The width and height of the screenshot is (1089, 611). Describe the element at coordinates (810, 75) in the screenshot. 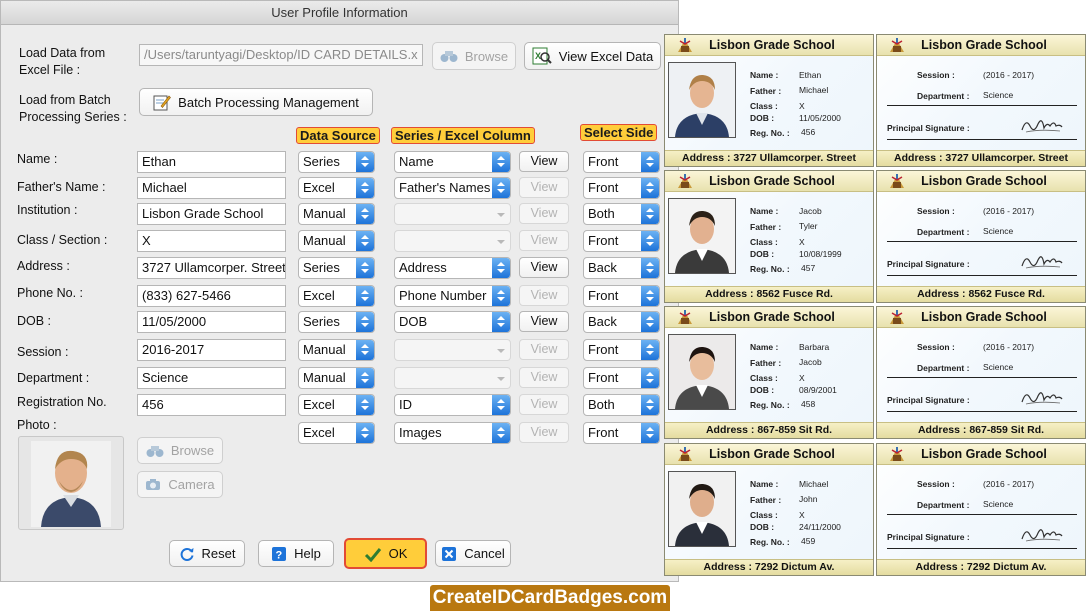

I see `card-name-value: Ethan` at that location.